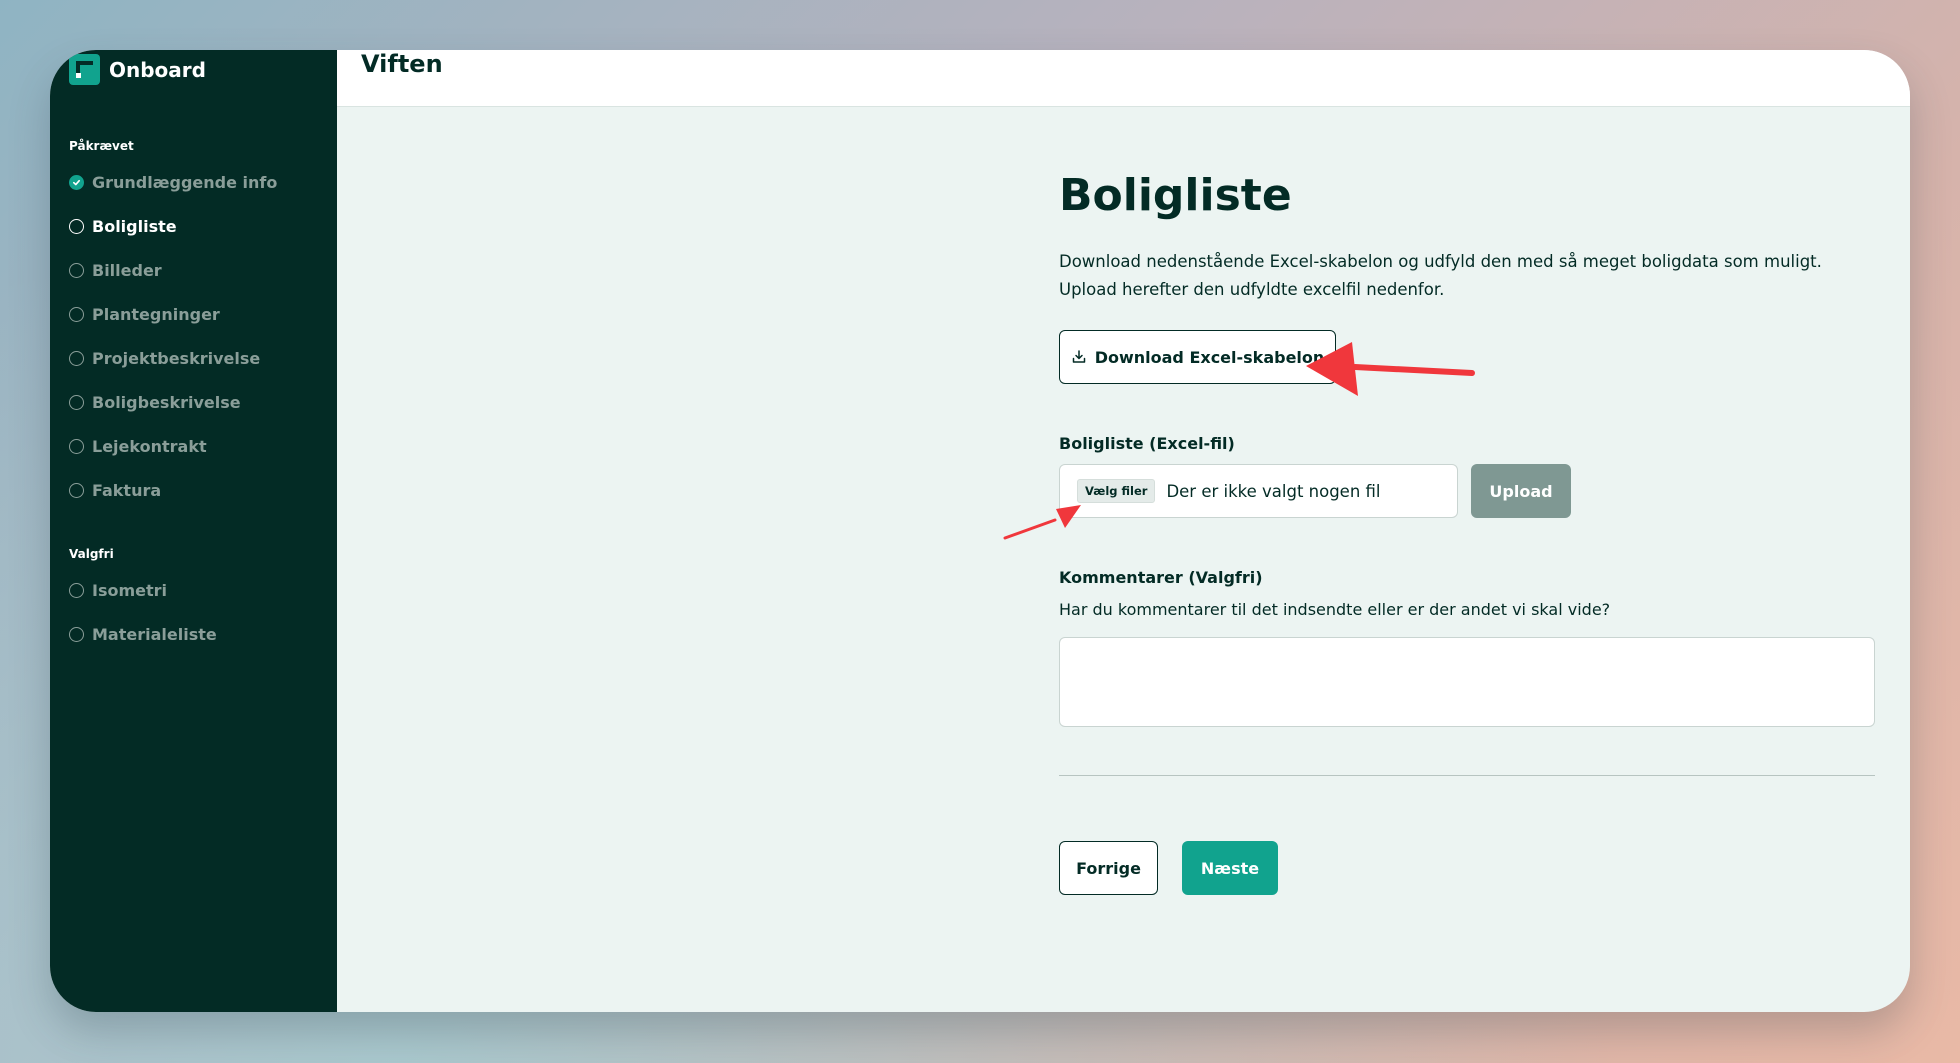  I want to click on sidebar-item-label: Billeder, so click(127, 270).